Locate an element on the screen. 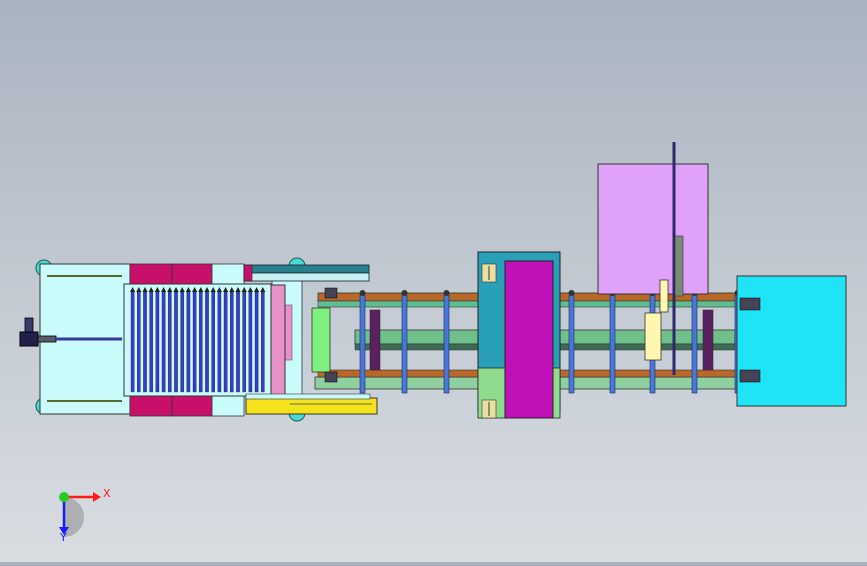 The width and height of the screenshot is (867, 566). pink-plate is located at coordinates (278, 347).